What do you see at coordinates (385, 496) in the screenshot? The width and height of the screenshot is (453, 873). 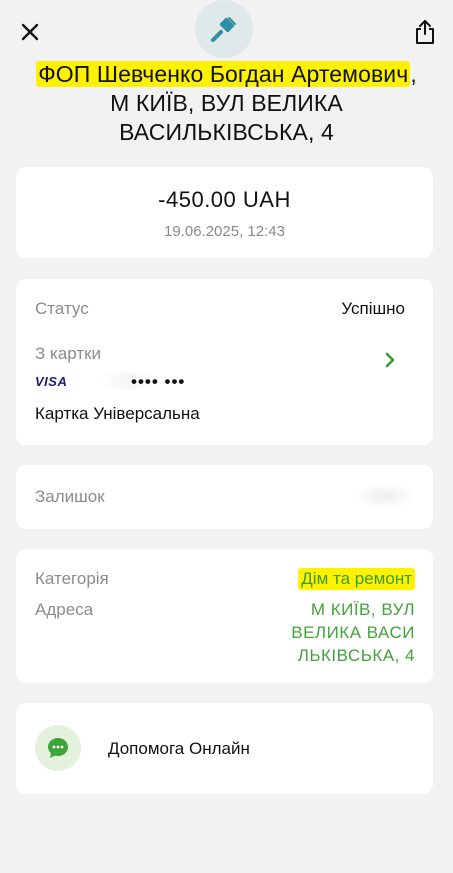 I see `blurred-balance-value` at bounding box center [385, 496].